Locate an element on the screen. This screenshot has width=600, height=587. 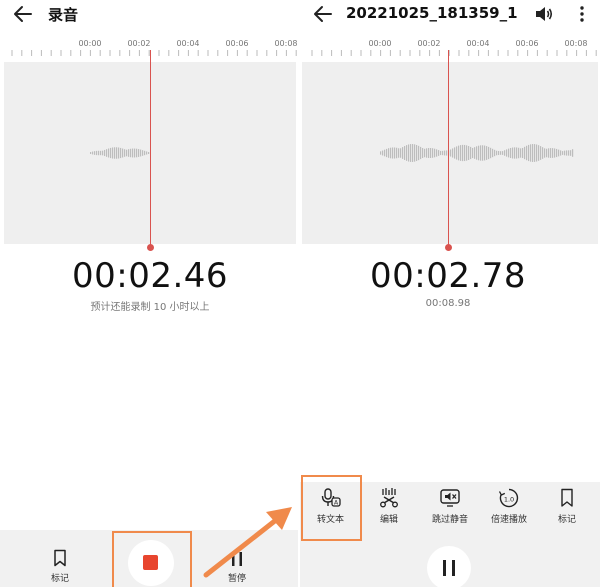
speech-to-text-highlight is located at coordinates (331, 508).